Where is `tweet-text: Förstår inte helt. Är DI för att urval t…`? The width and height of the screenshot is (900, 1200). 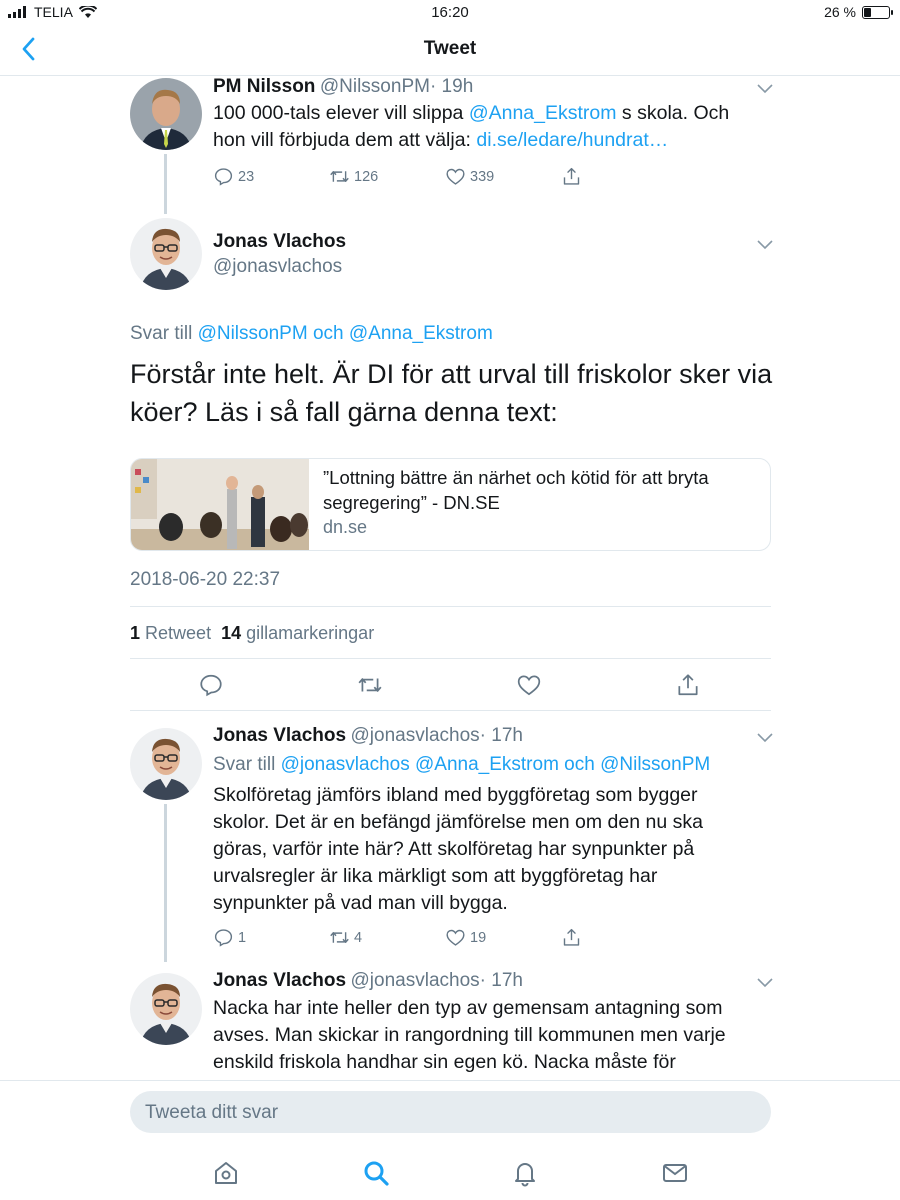 tweet-text: Förstår inte helt. Är DI för att urval t… is located at coordinates (480, 393).